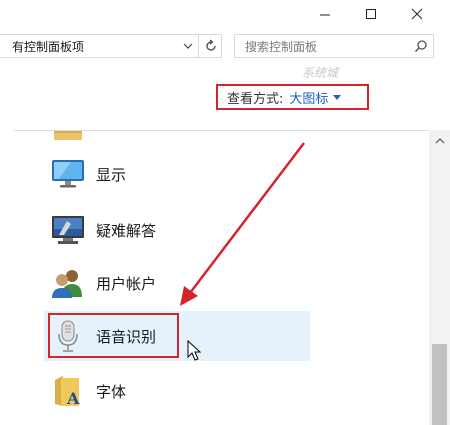 Image resolution: width=450 pixels, height=425 pixels. I want to click on folder-icon, so click(68, 135).